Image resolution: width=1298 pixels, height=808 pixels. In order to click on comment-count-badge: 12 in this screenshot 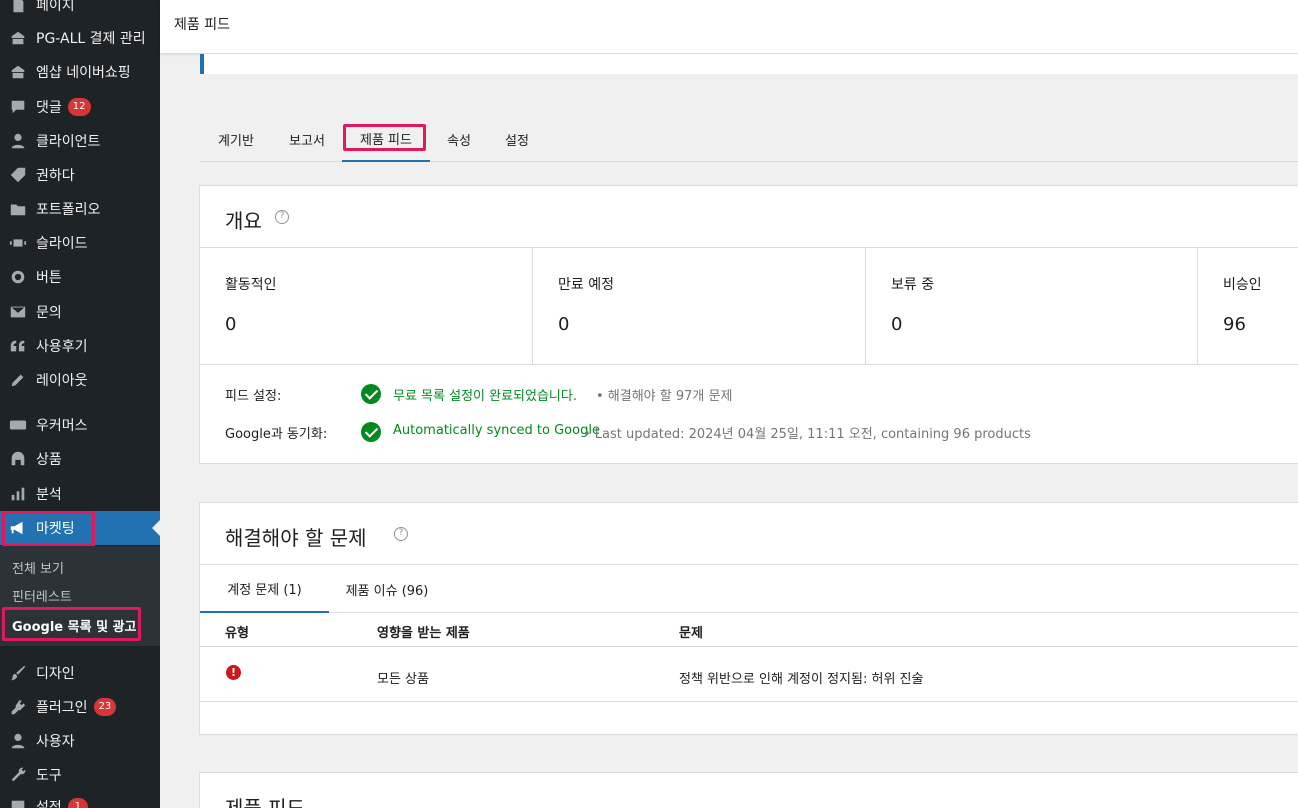, I will do `click(79, 107)`.